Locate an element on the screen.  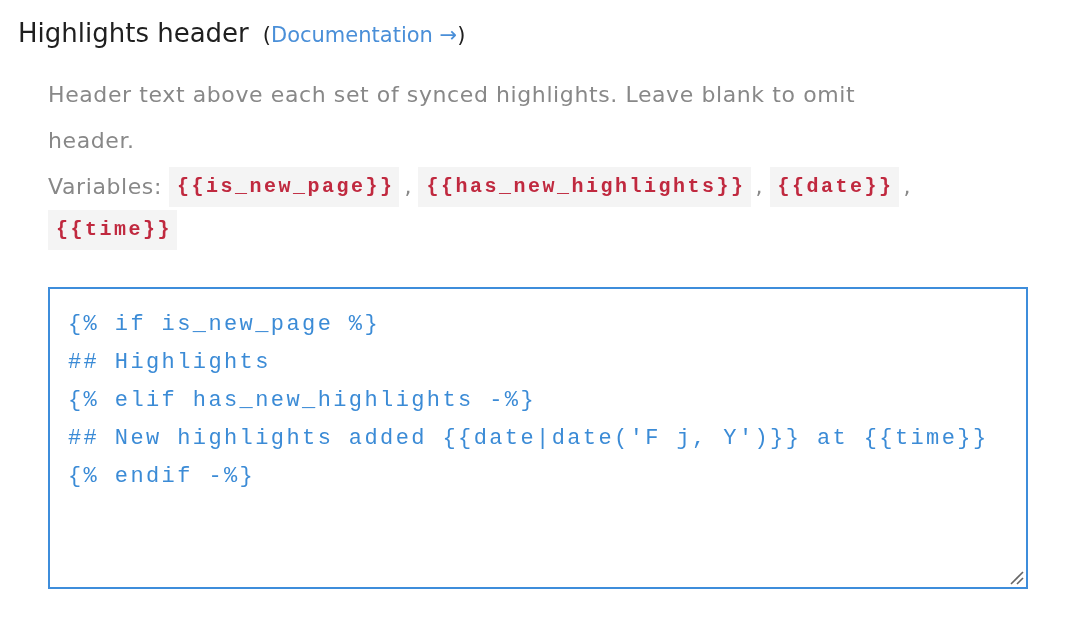
variable-code: {{has_new_highlights}} is located at coordinates (584, 187).